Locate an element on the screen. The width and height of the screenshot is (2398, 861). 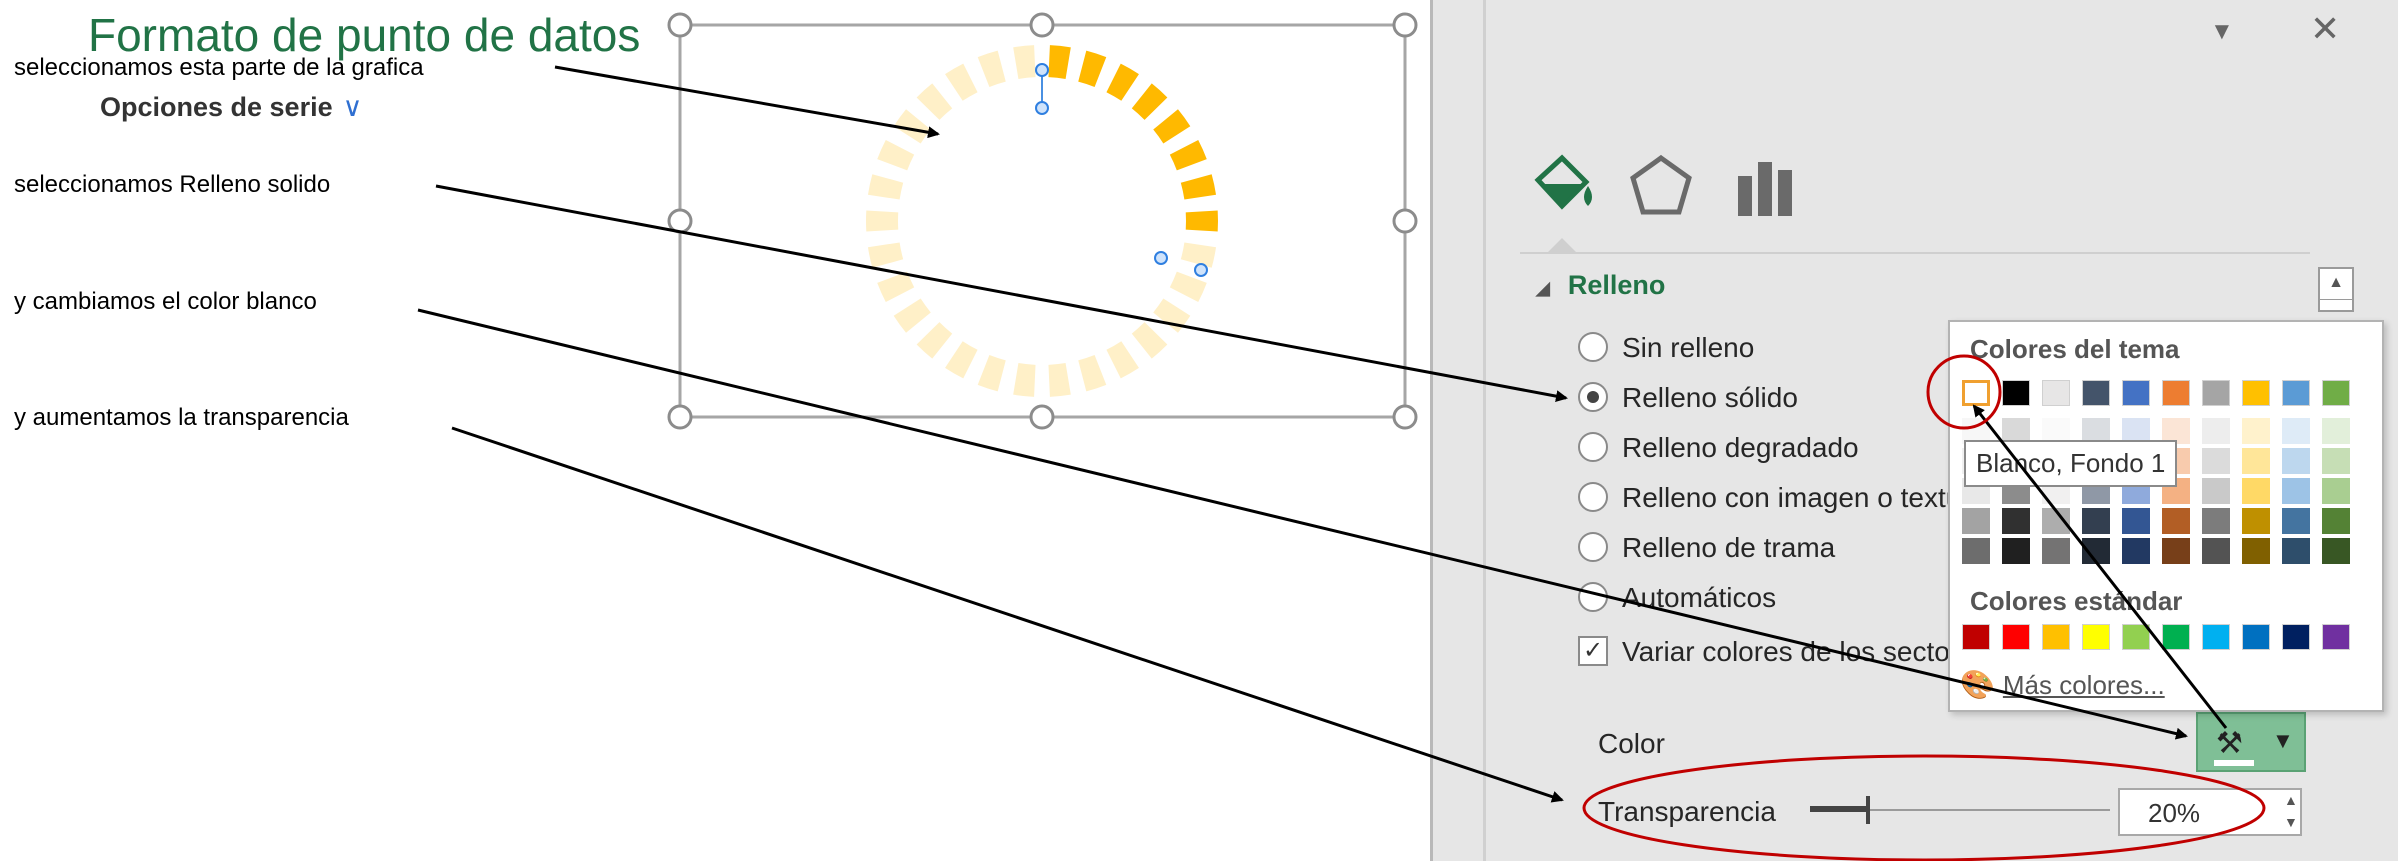
series-options-dropdown: Opciones de serie ∨ is located at coordinates (231, 107).